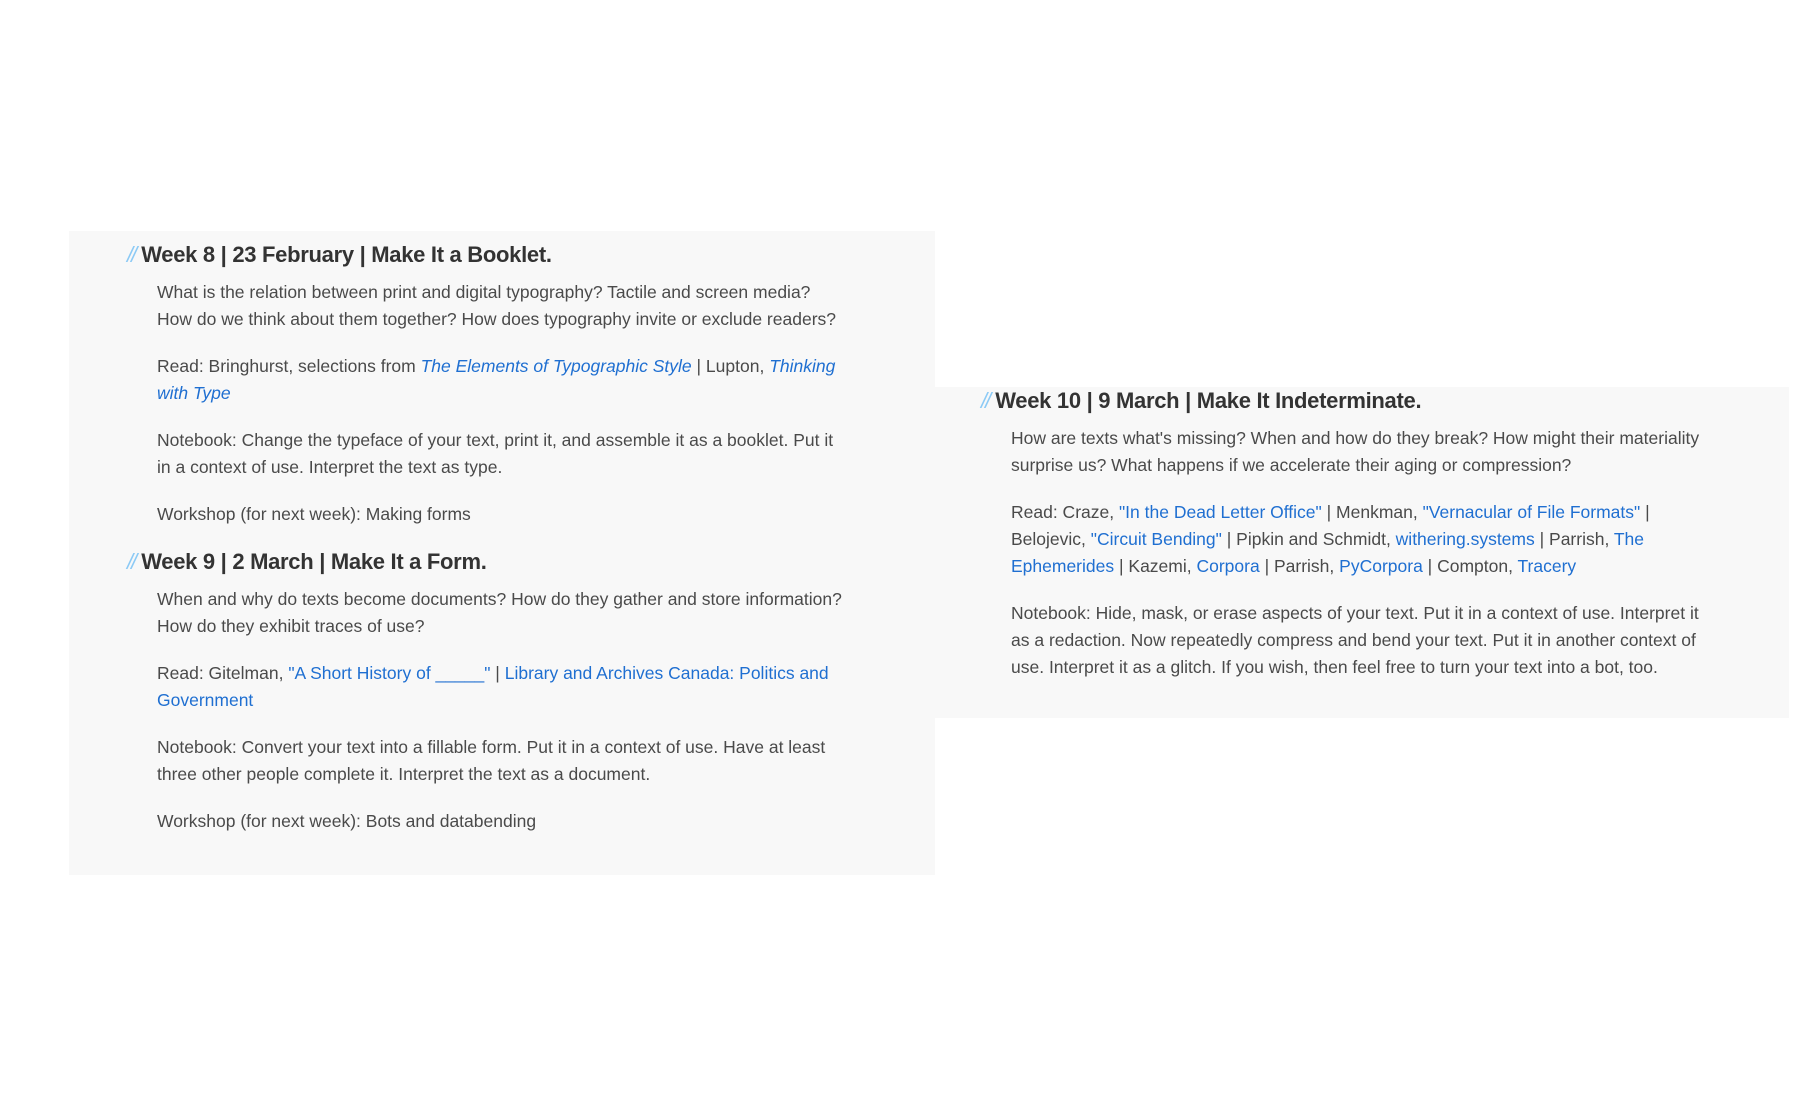  What do you see at coordinates (389, 673) in the screenshot?
I see `short-history-link: "A Short History of _____"` at bounding box center [389, 673].